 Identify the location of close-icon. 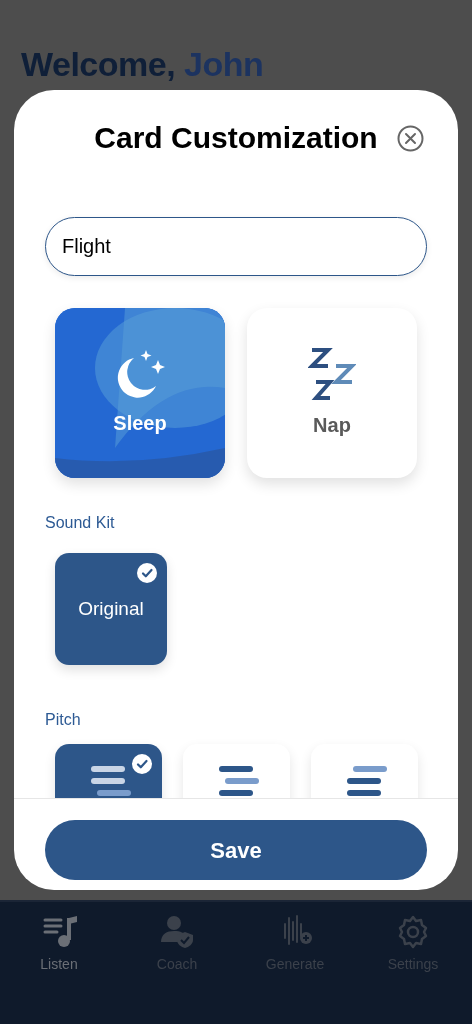
(410, 138).